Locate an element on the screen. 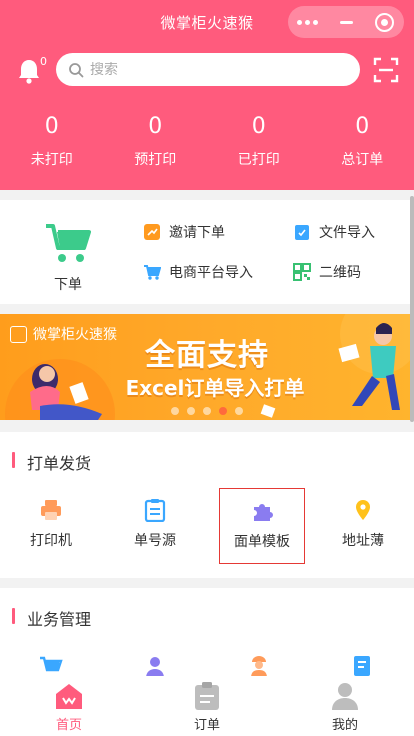  minimize-button is located at coordinates (346, 22).